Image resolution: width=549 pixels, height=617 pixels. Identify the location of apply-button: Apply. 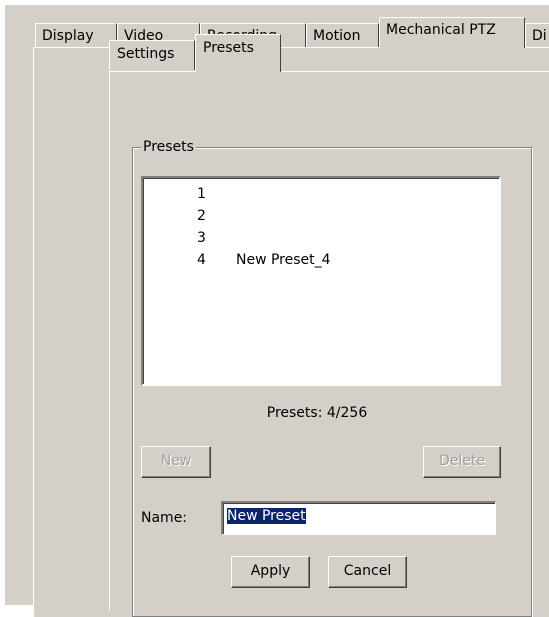
(270, 572).